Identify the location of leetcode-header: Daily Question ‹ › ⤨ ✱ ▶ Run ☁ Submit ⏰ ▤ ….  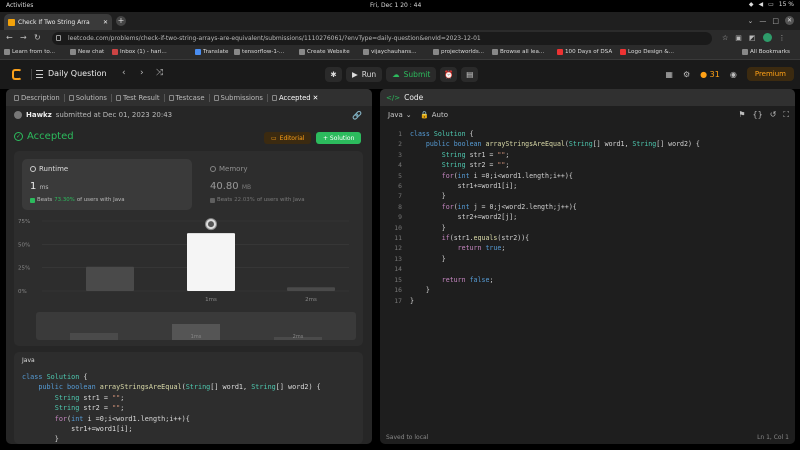
(400, 74).